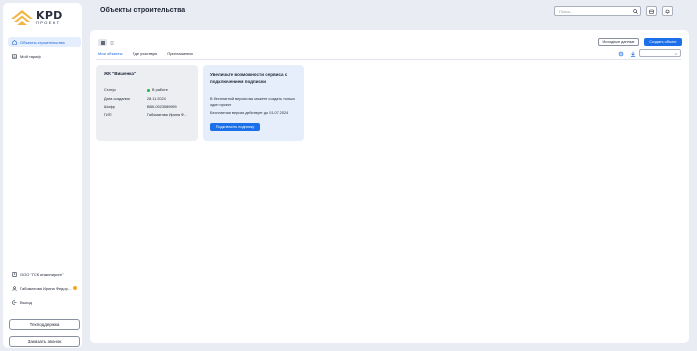  I want to click on sidebar-item-tariff: Мой тариф, so click(44, 56).